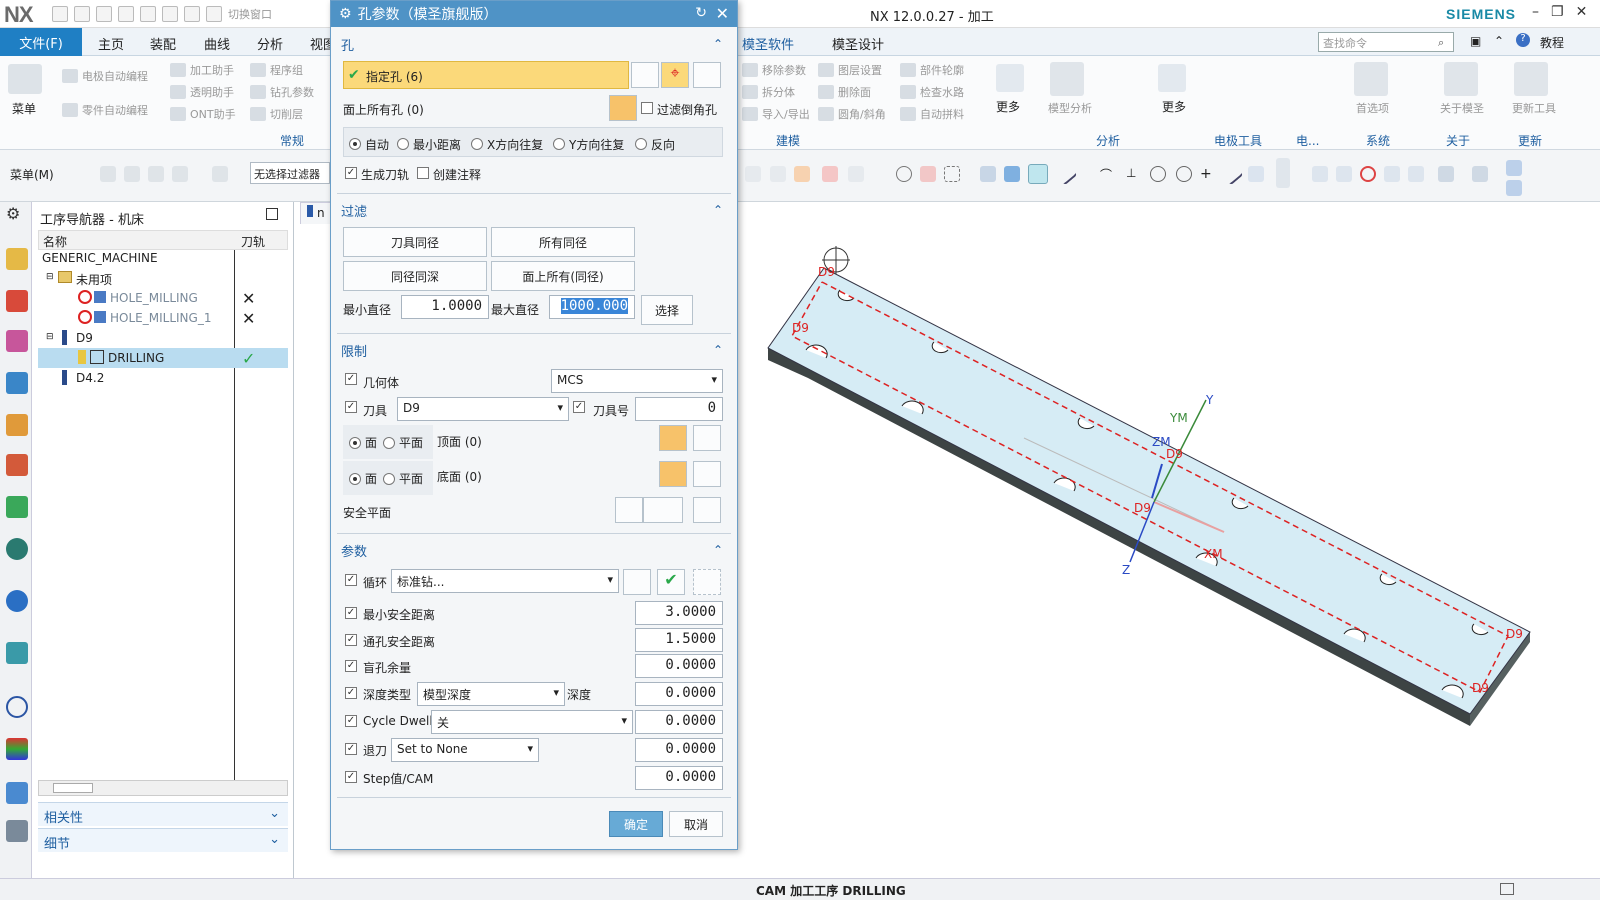 Image resolution: width=1600 pixels, height=900 pixels. What do you see at coordinates (663, 510) in the screenshot?
I see `safe-plane-specify-icon` at bounding box center [663, 510].